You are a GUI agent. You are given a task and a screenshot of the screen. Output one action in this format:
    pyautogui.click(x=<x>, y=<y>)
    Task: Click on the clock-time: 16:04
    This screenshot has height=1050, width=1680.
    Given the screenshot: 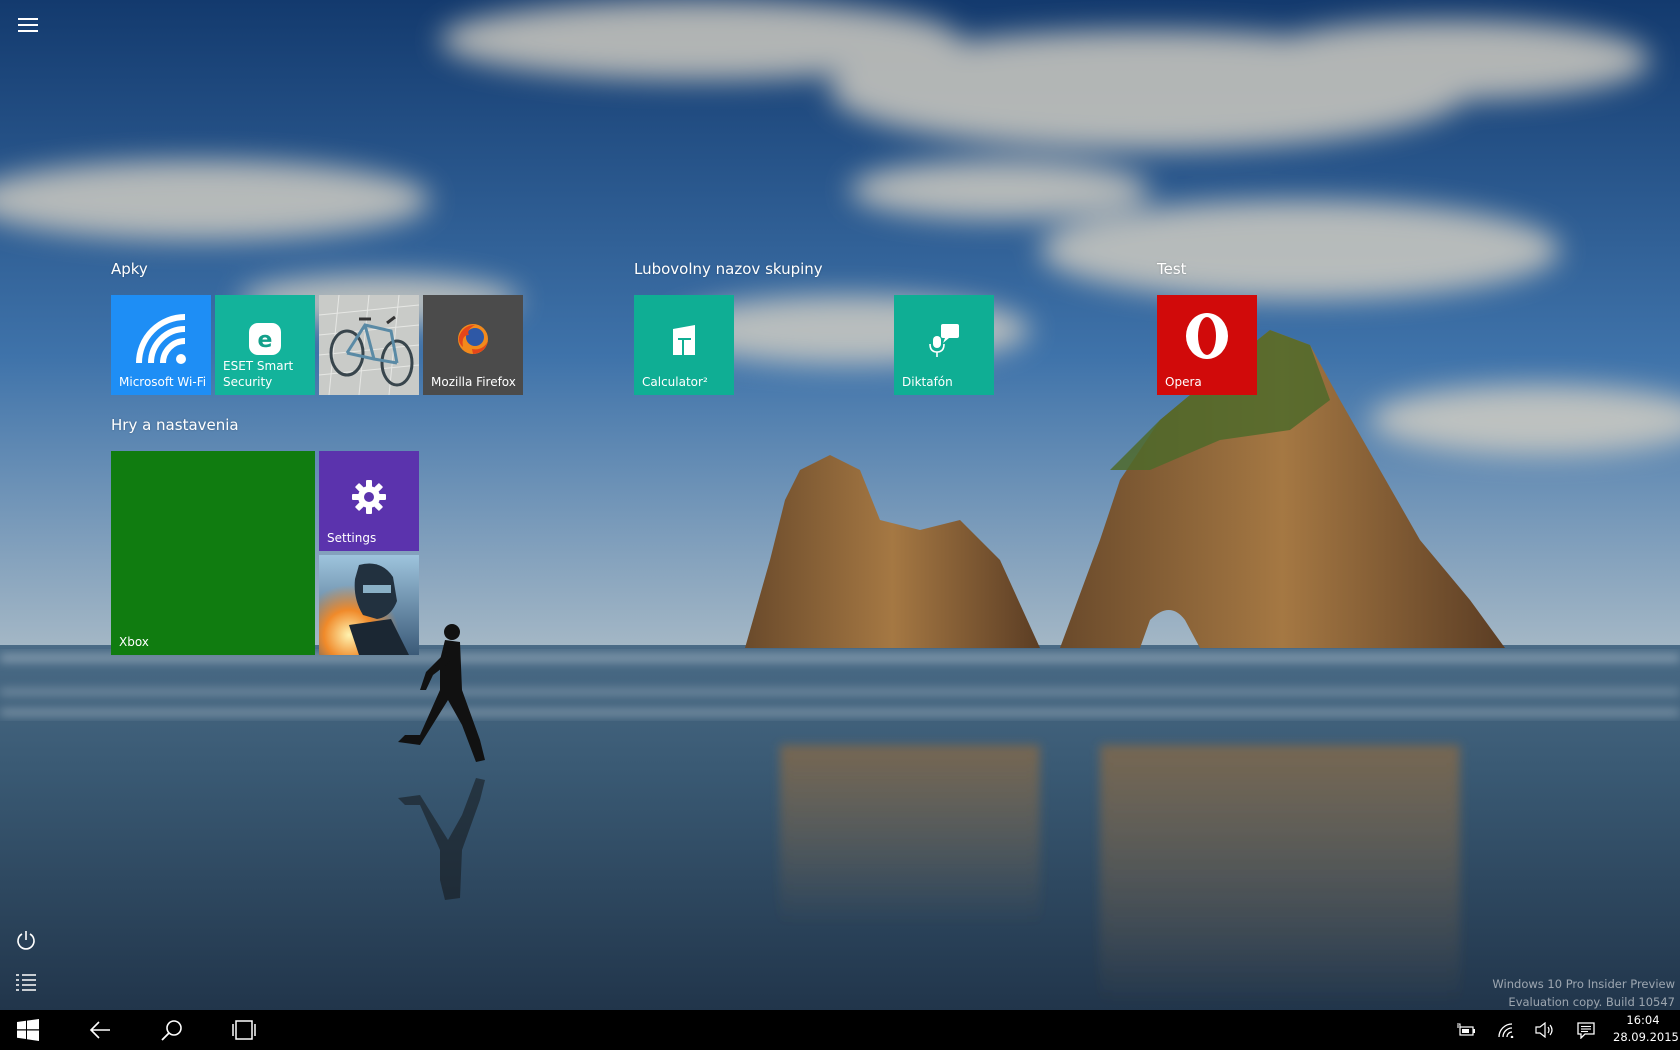 What is the action you would take?
    pyautogui.click(x=1643, y=1020)
    